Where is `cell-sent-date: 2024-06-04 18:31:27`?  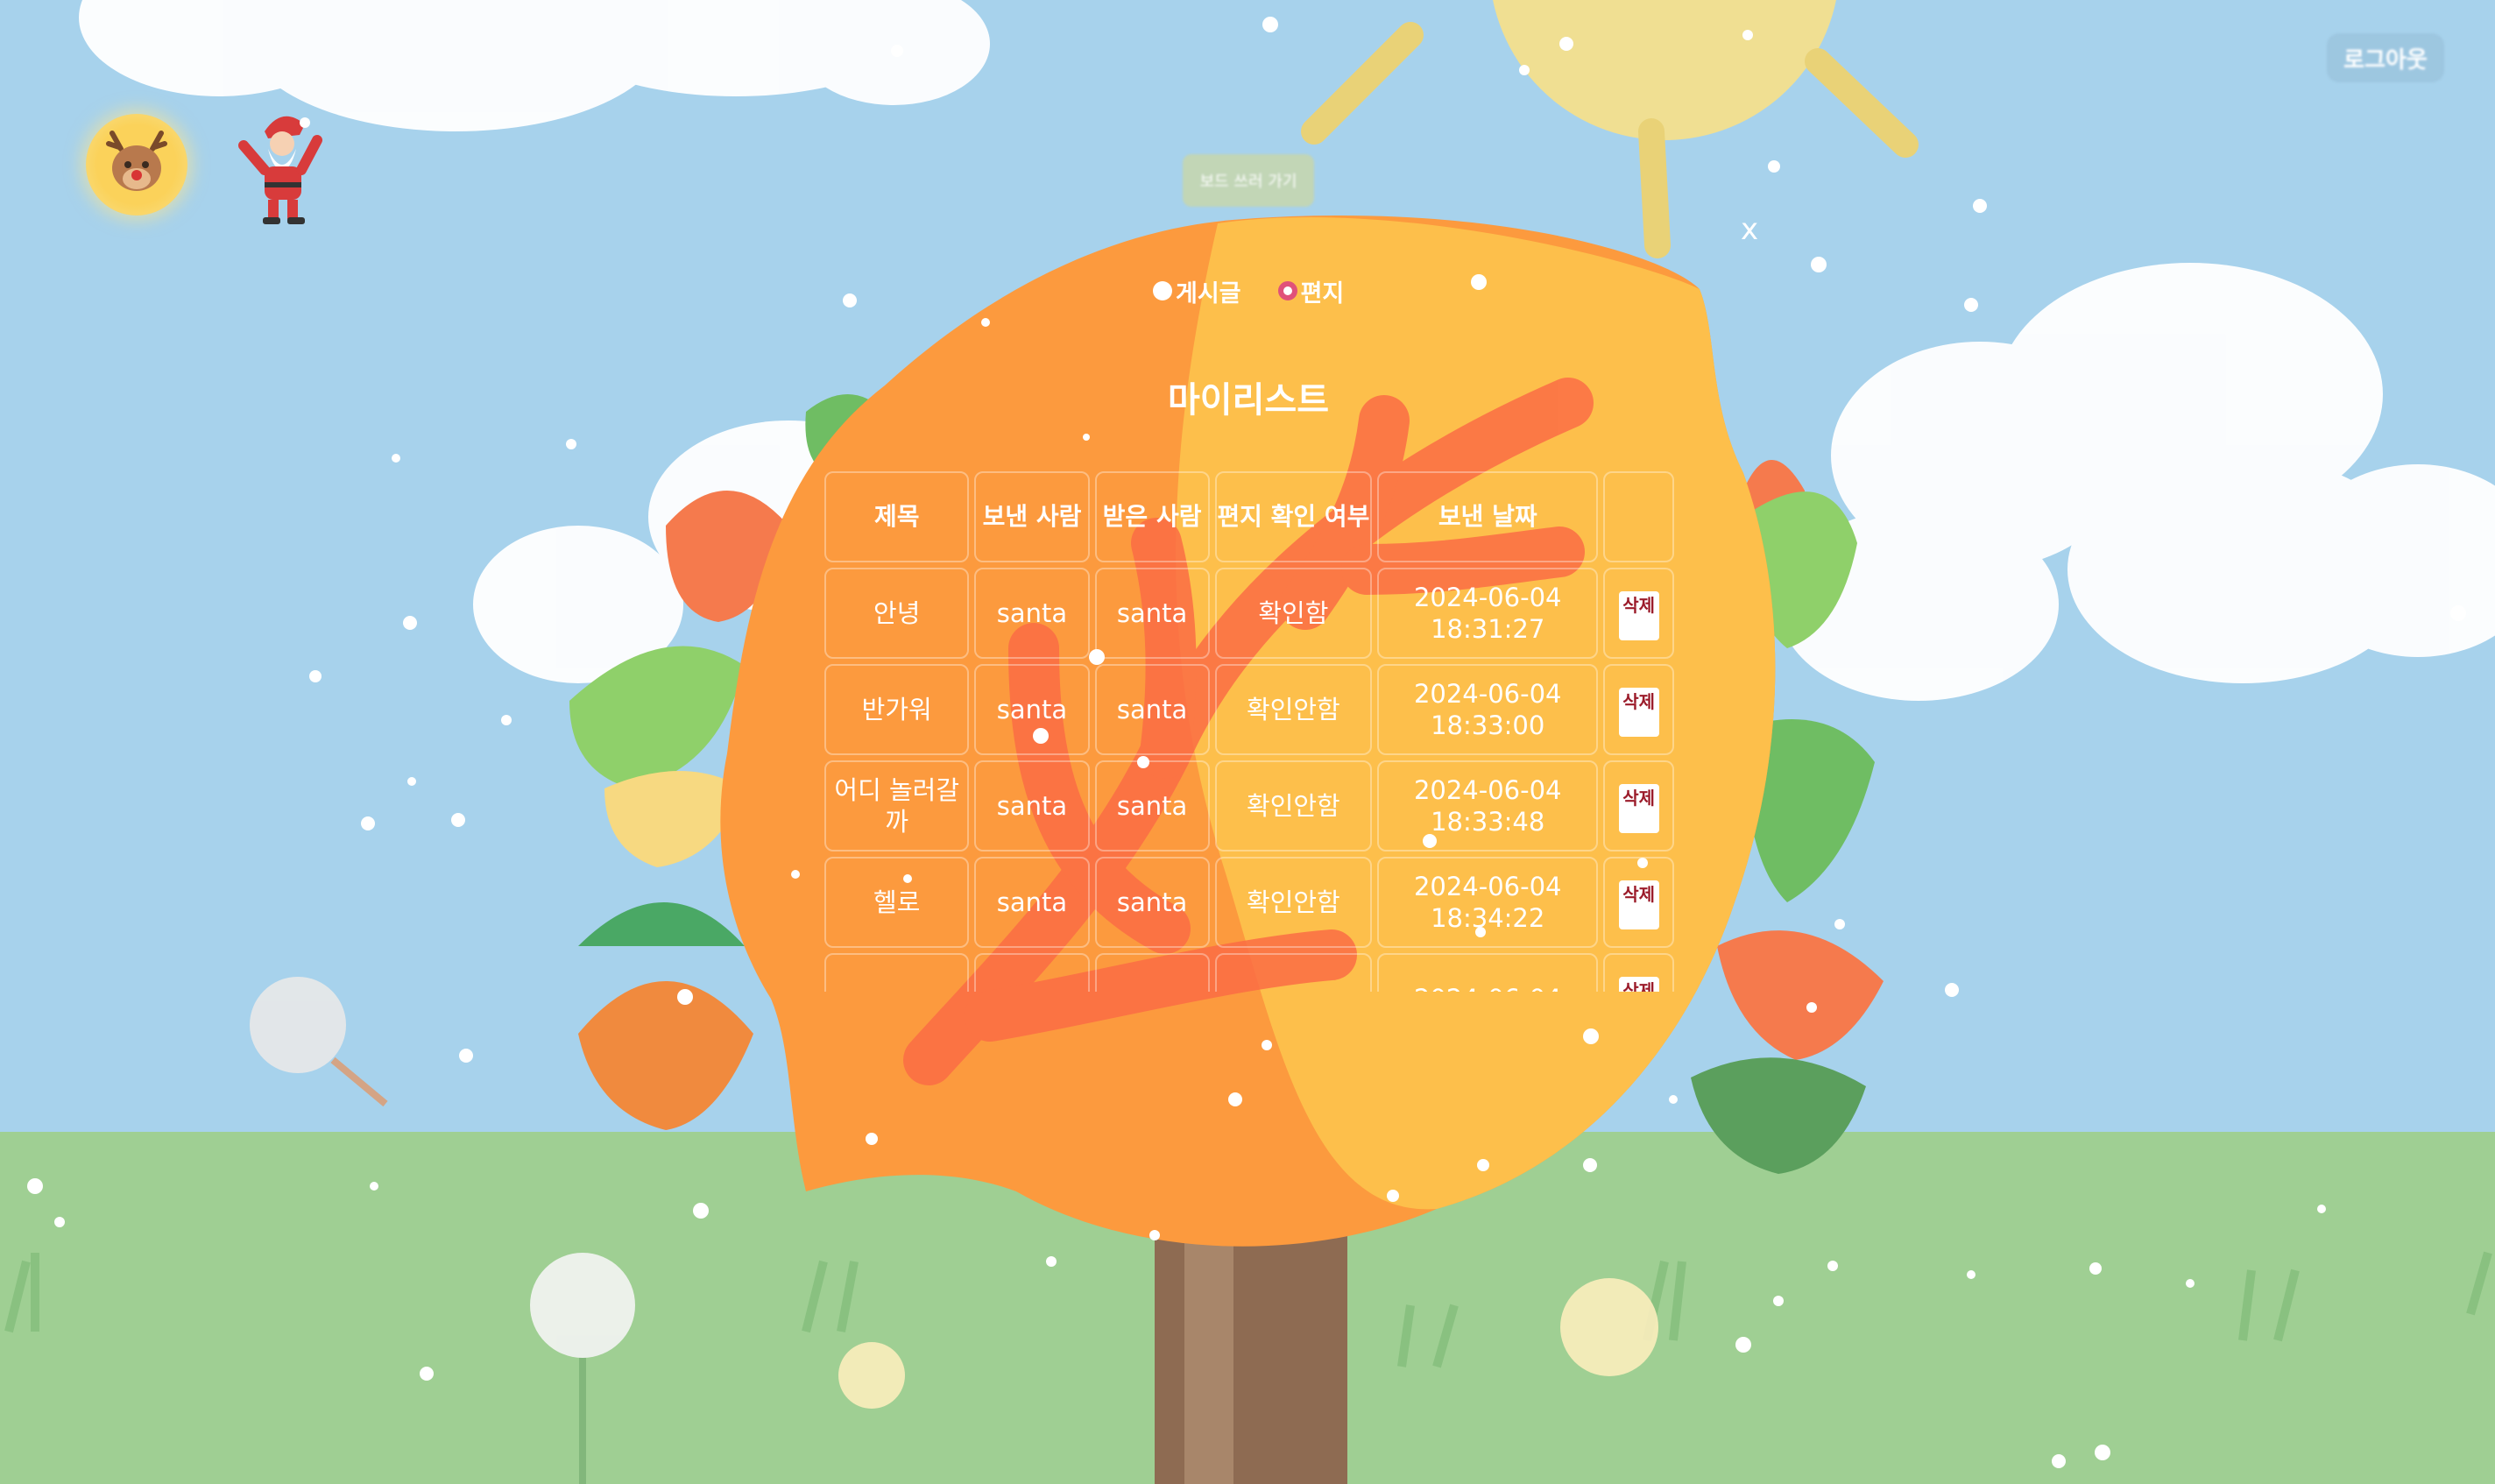
cell-sent-date: 2024-06-04 18:31:27 is located at coordinates (1488, 613).